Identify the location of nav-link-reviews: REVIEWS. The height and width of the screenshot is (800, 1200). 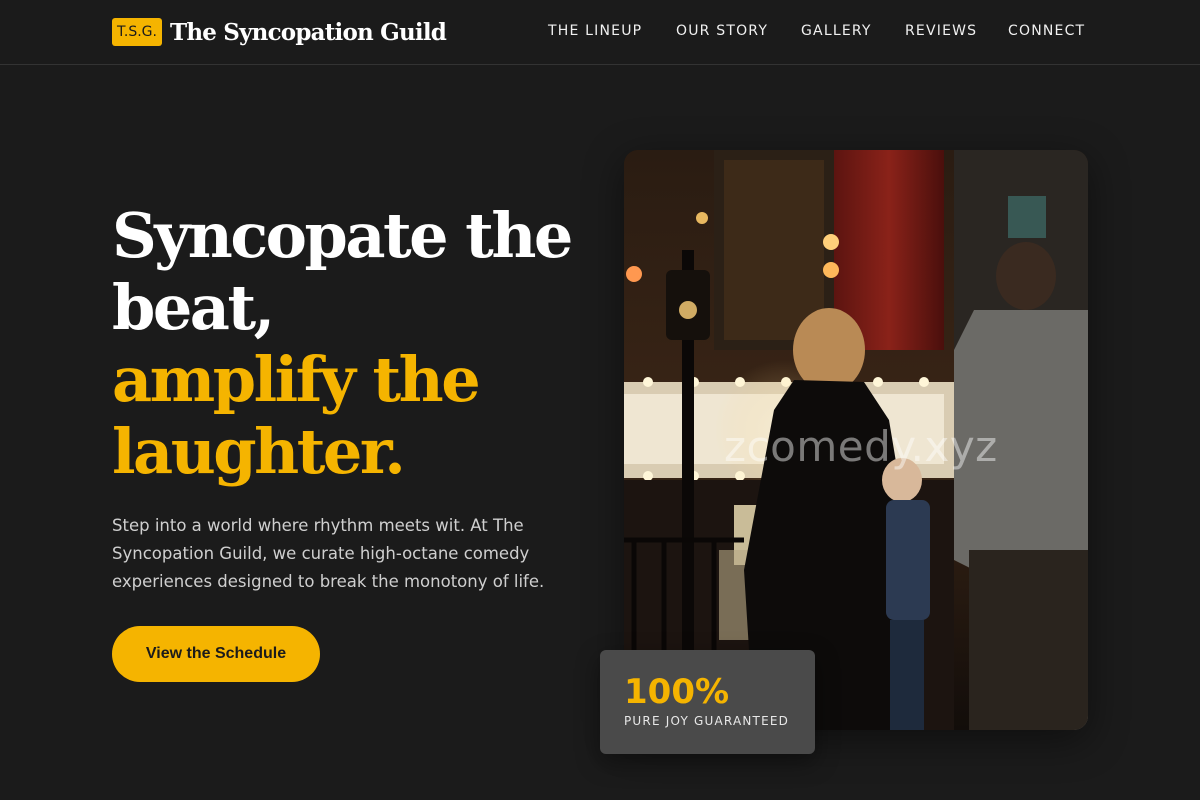
(941, 31).